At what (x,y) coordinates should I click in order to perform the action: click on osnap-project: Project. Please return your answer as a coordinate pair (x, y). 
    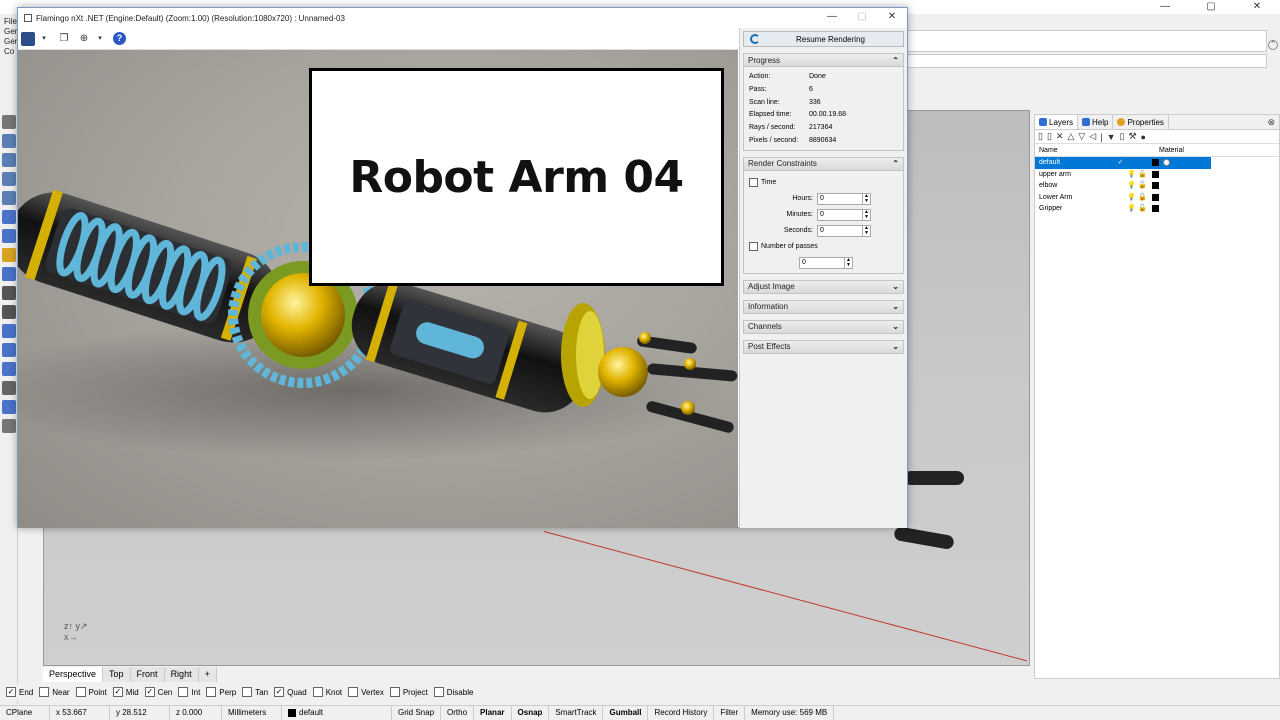
    Looking at the image, I should click on (408, 692).